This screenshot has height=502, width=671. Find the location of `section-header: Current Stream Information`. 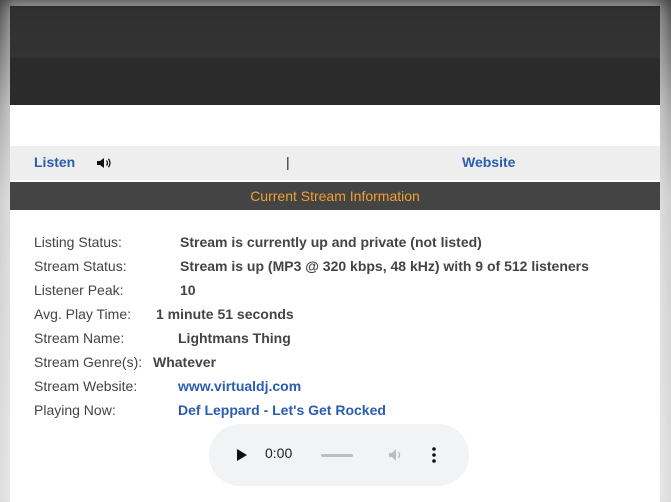

section-header: Current Stream Information is located at coordinates (335, 196).